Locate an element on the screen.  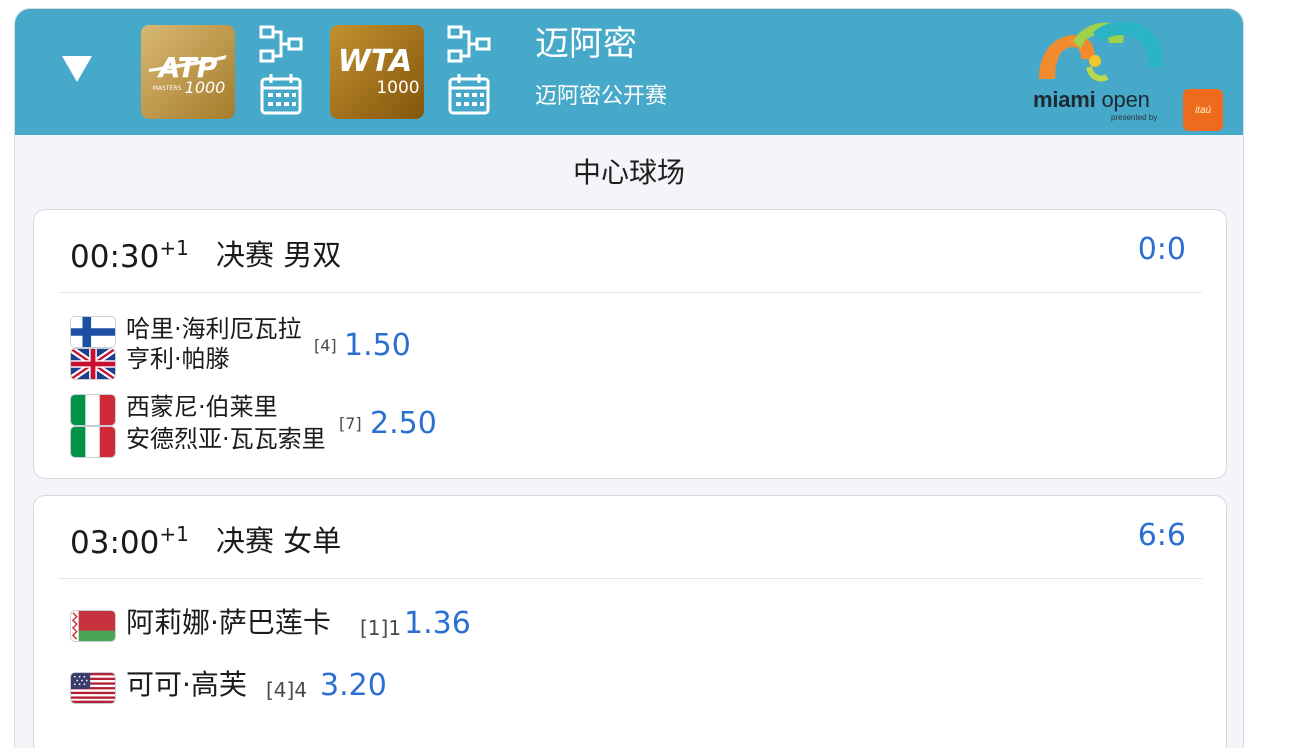
logo-presented-by: presented by is located at coordinates (1134, 117).